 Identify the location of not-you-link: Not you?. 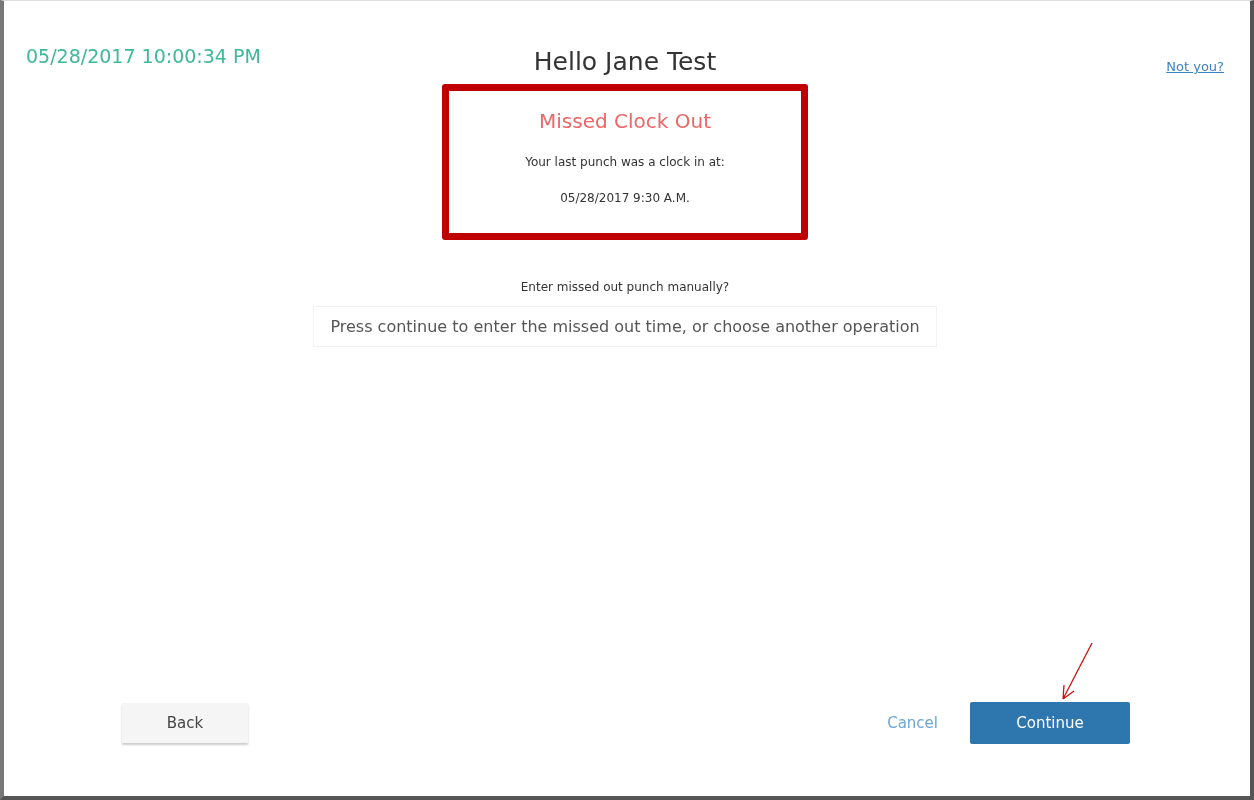
(1074, 66).